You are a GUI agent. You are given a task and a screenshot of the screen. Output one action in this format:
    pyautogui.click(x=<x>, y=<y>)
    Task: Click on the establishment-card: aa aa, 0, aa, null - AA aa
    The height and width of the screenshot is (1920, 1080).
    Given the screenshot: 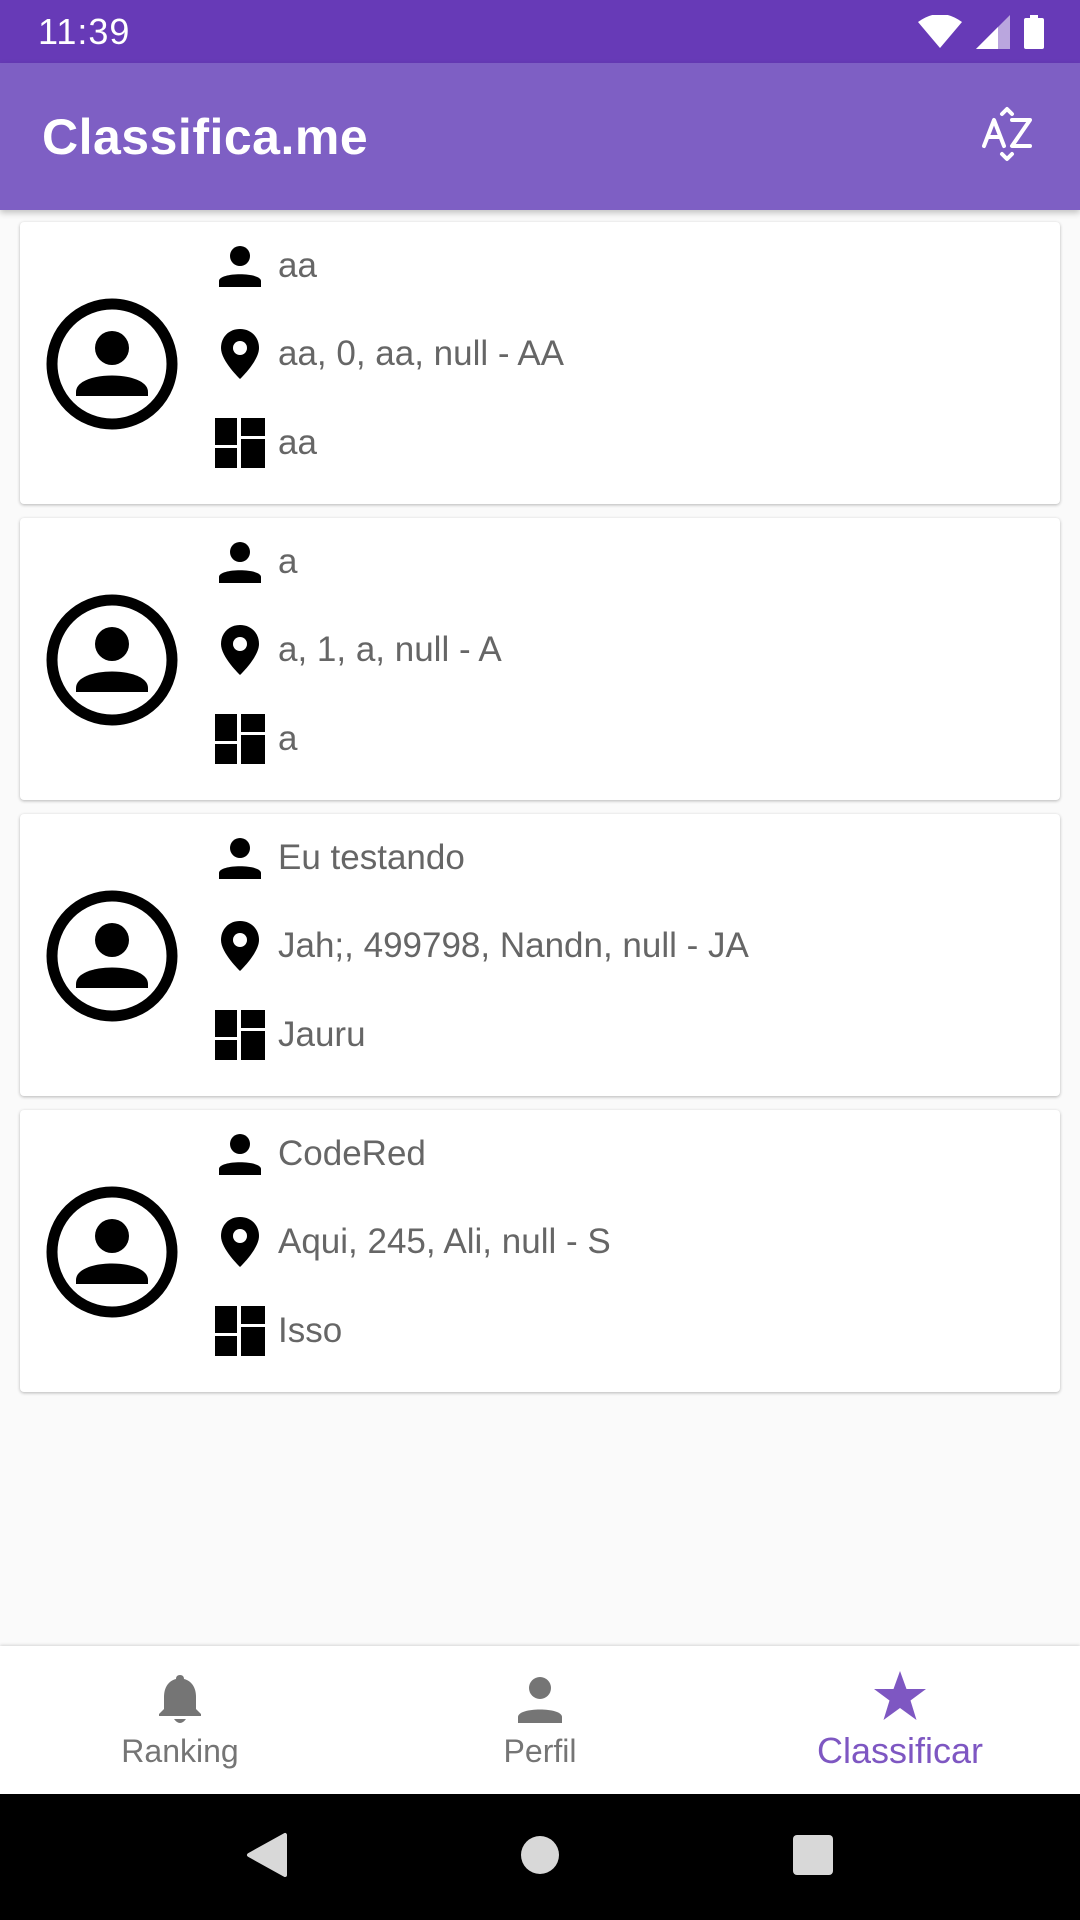 What is the action you would take?
    pyautogui.click(x=540, y=363)
    